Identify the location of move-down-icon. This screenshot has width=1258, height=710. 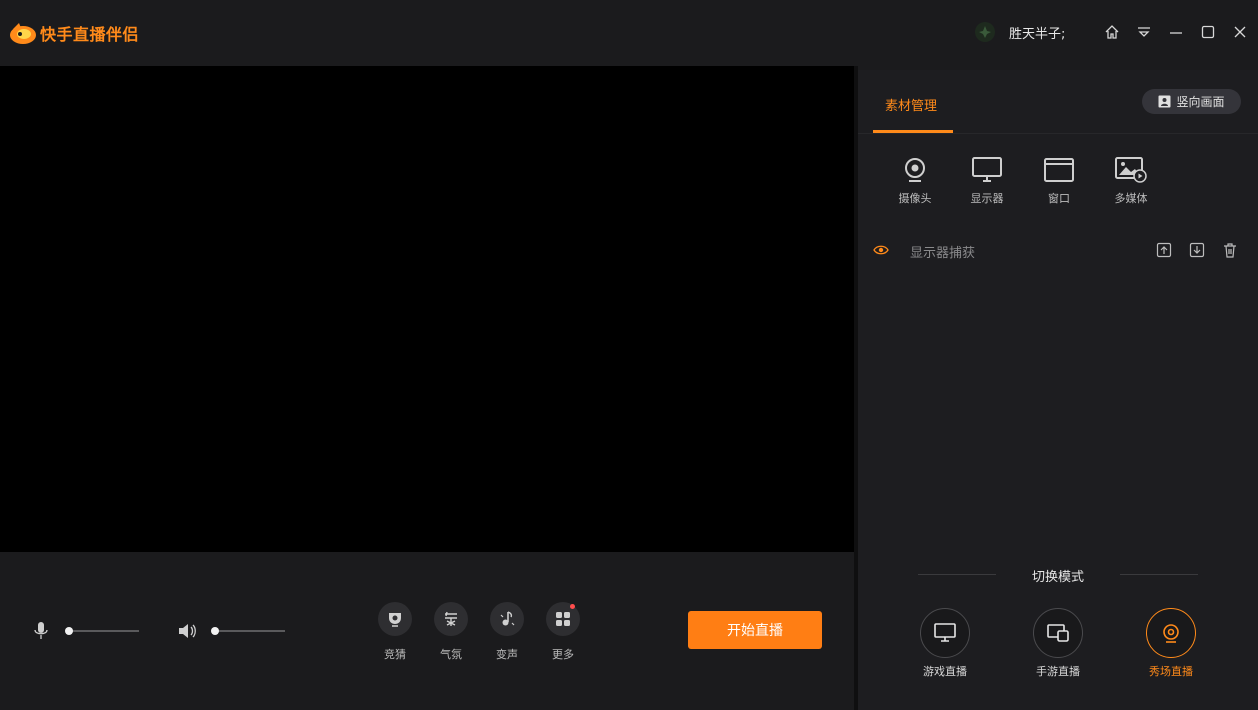
(1197, 250).